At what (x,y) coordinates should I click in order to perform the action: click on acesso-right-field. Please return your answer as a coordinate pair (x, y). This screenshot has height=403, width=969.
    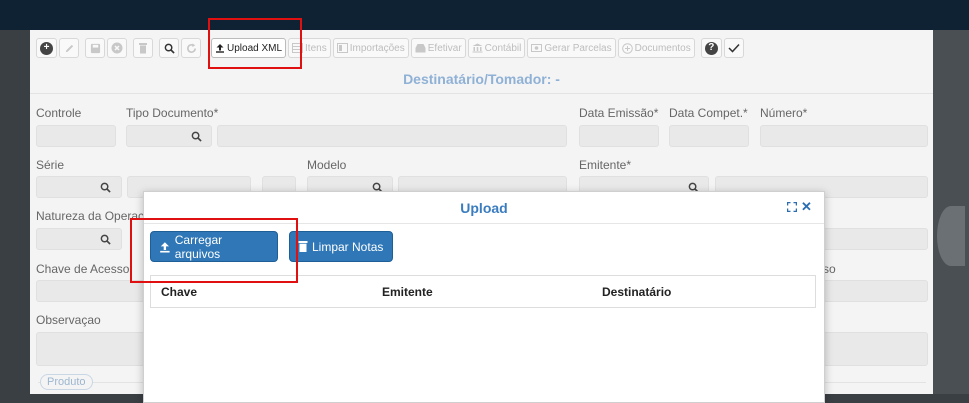
    Looking at the image, I should click on (874, 291).